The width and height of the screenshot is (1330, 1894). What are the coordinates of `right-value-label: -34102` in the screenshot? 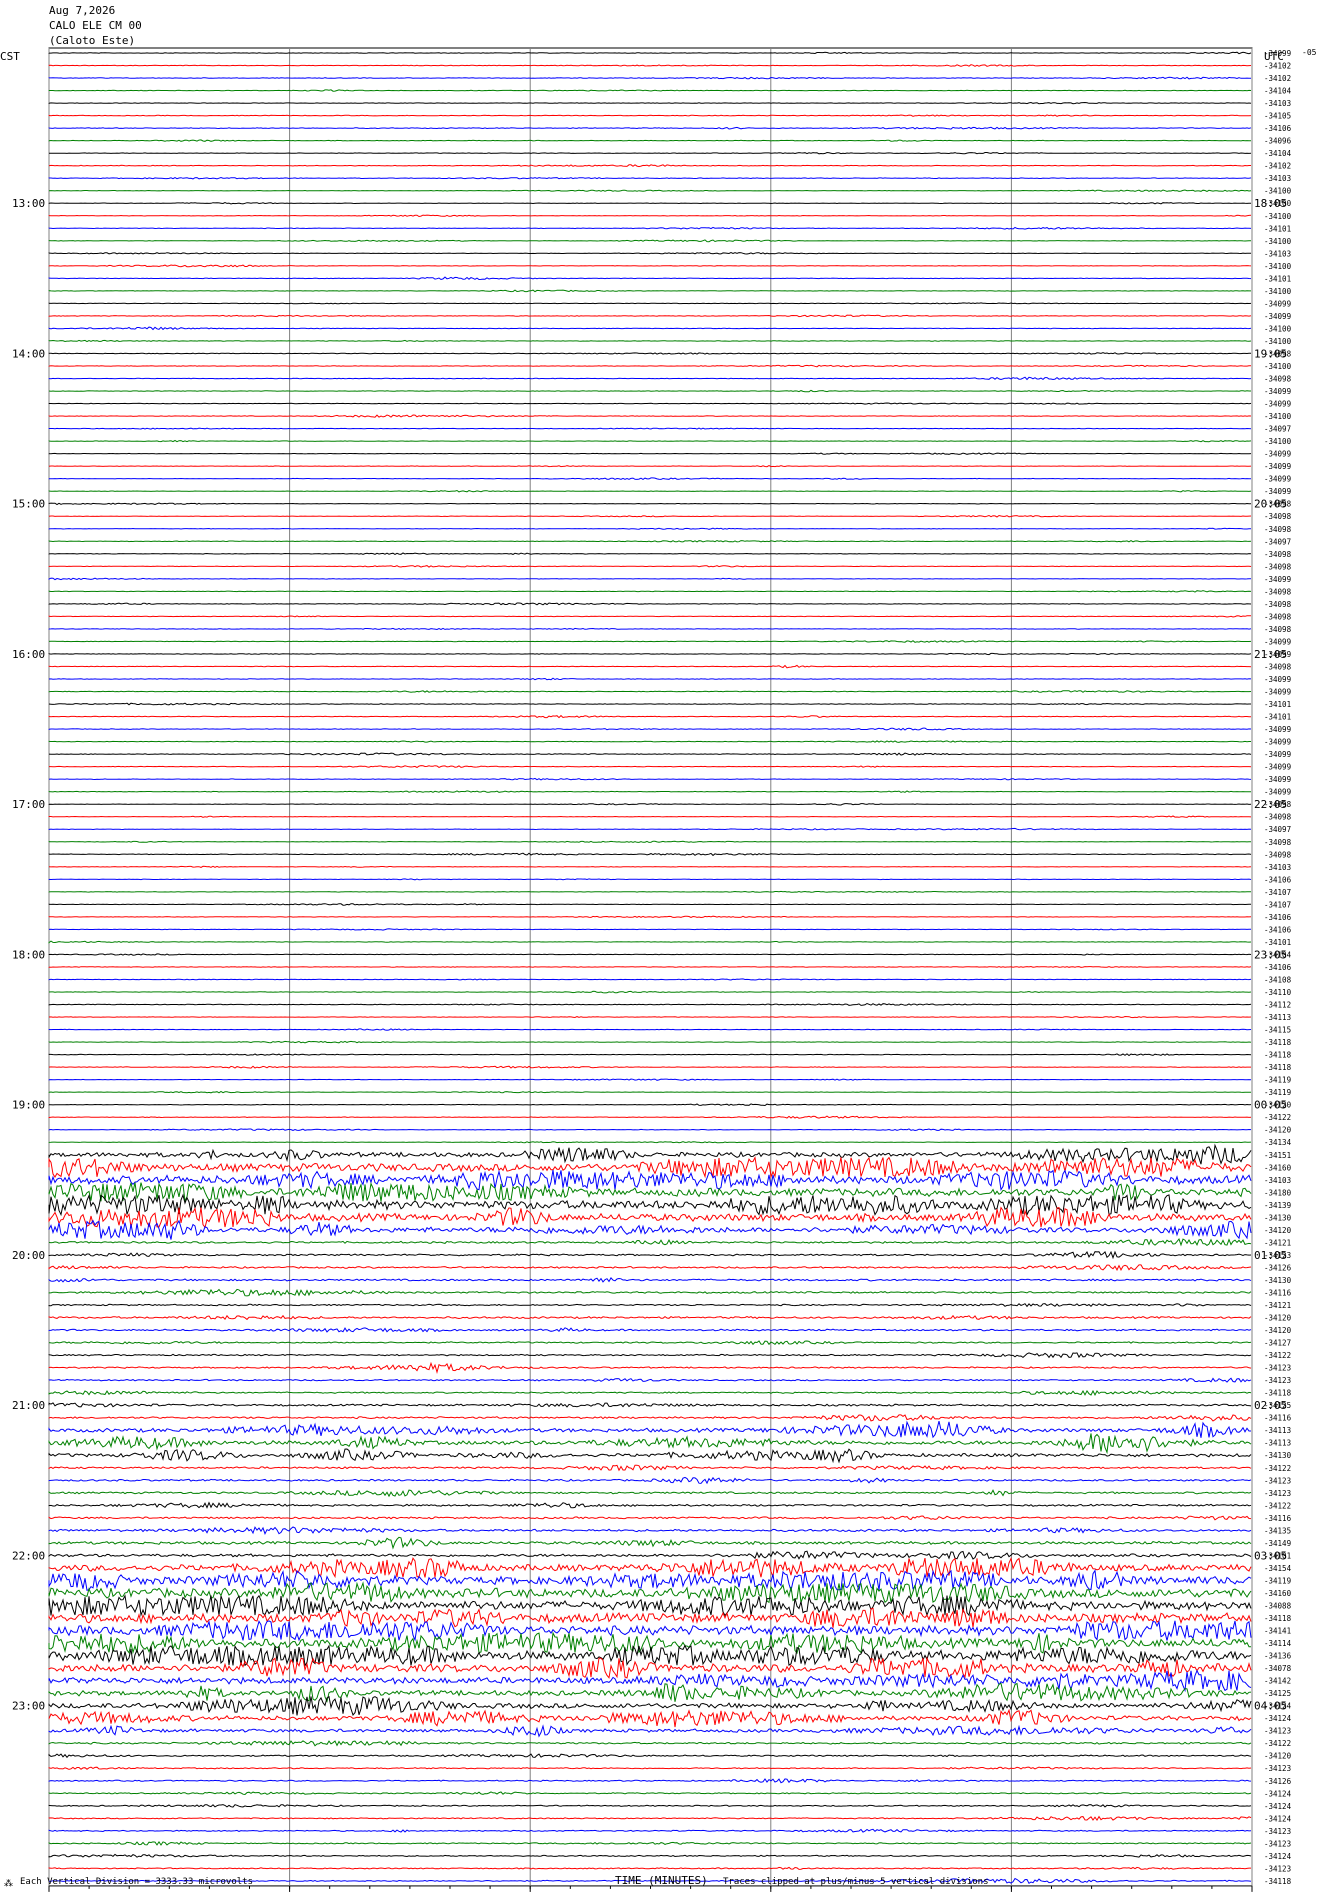 It's located at (1277, 166).